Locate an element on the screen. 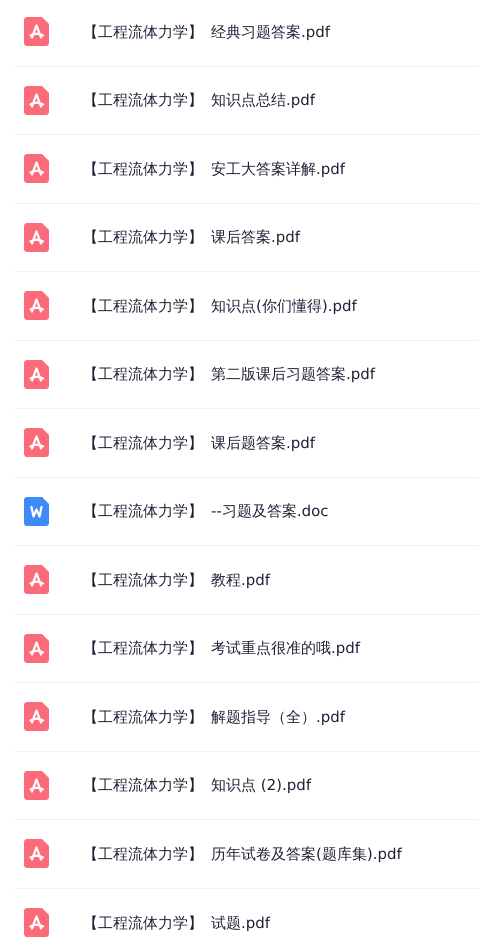 The width and height of the screenshot is (478, 941). file-name: 课后答案.pdf is located at coordinates (255, 237).